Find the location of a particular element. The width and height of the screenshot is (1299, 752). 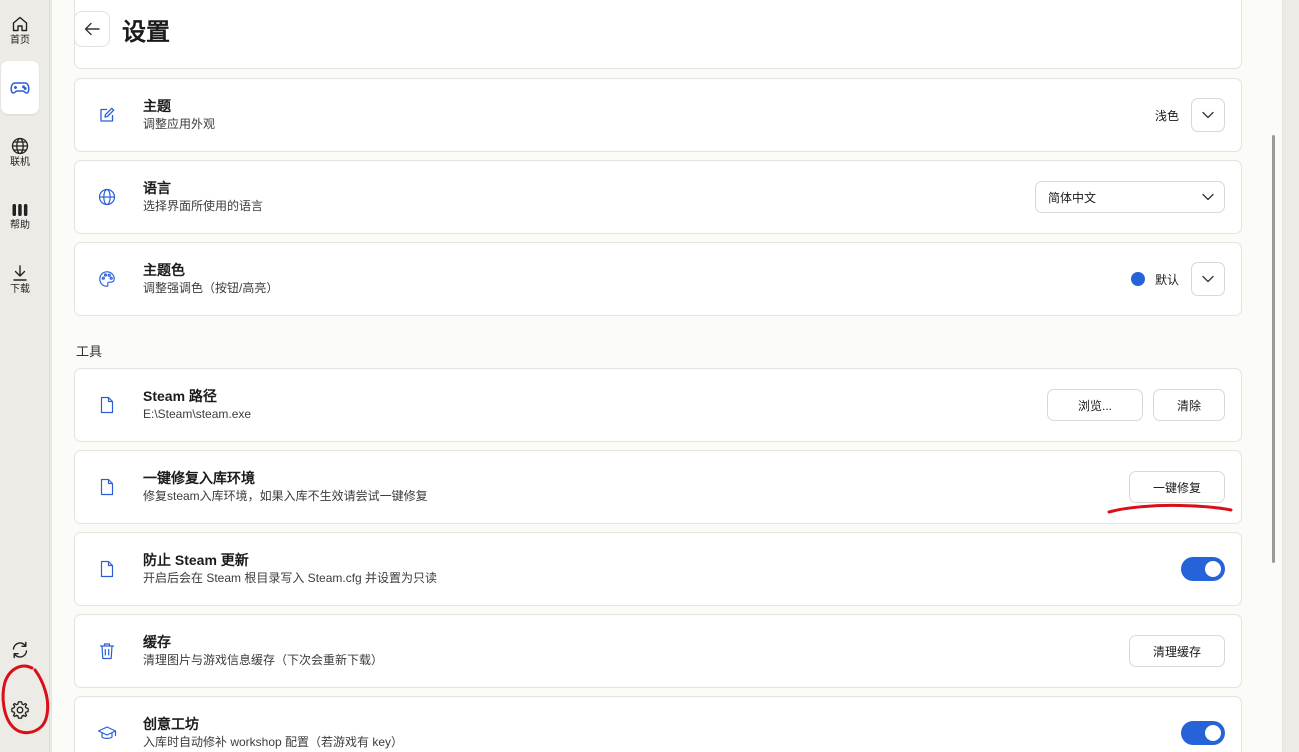

accent-control: 默认 is located at coordinates (1177, 279).